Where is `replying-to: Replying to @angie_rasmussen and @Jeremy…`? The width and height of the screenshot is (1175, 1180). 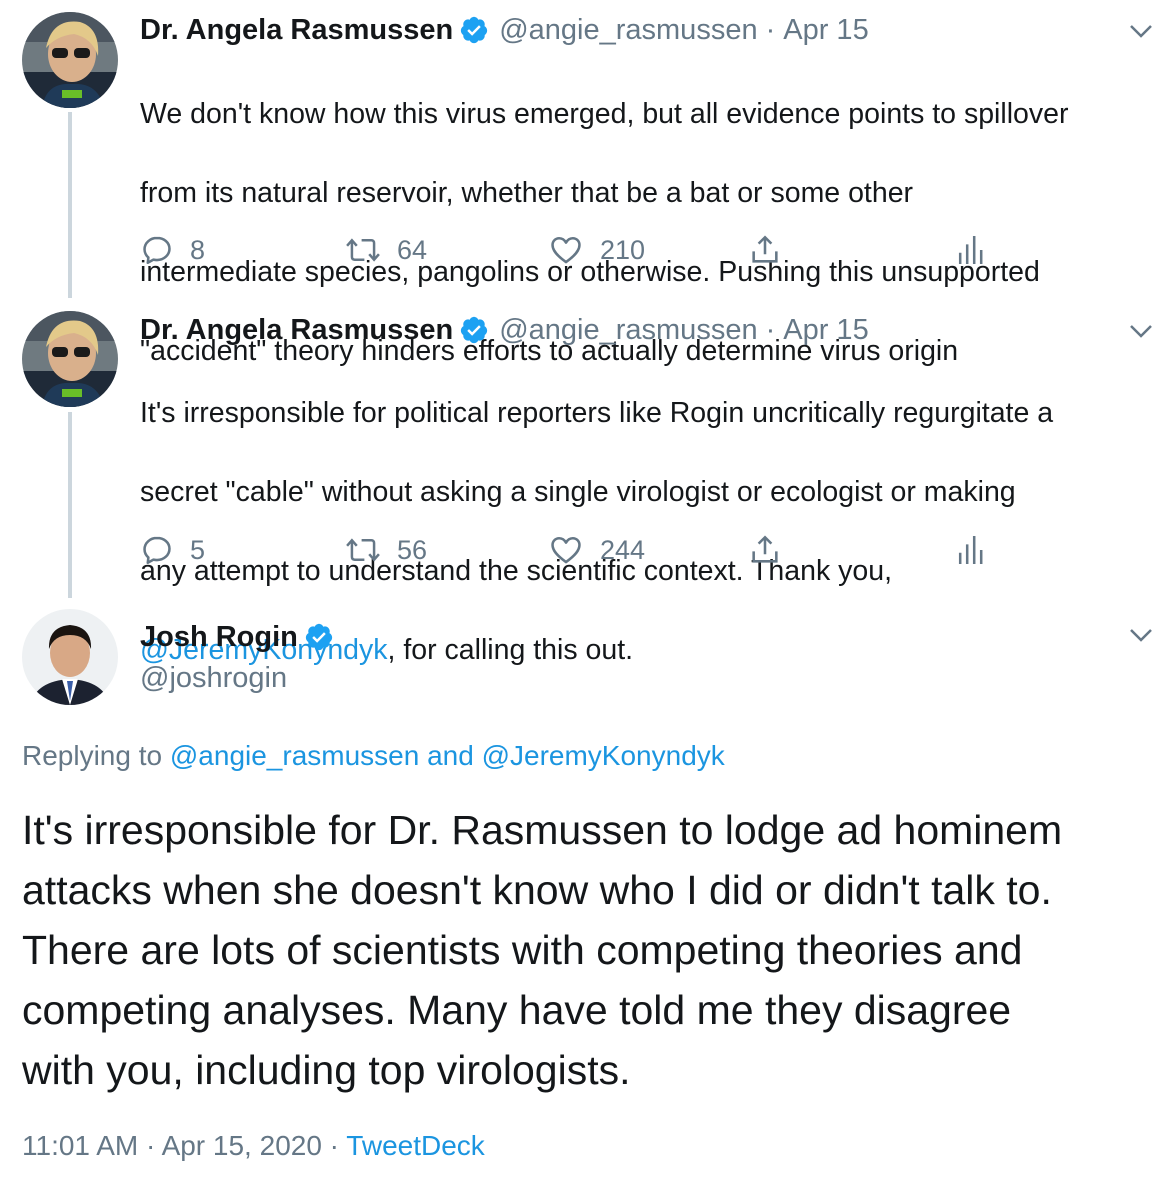
replying-to: Replying to @angie_rasmussen and @Jeremy… is located at coordinates (373, 756).